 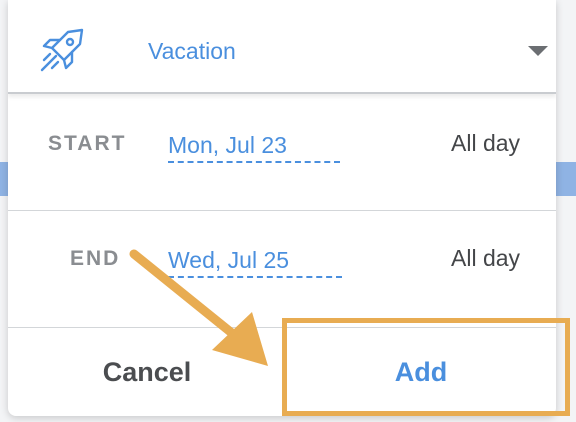 I want to click on event-bar-right, so click(x=566, y=179).